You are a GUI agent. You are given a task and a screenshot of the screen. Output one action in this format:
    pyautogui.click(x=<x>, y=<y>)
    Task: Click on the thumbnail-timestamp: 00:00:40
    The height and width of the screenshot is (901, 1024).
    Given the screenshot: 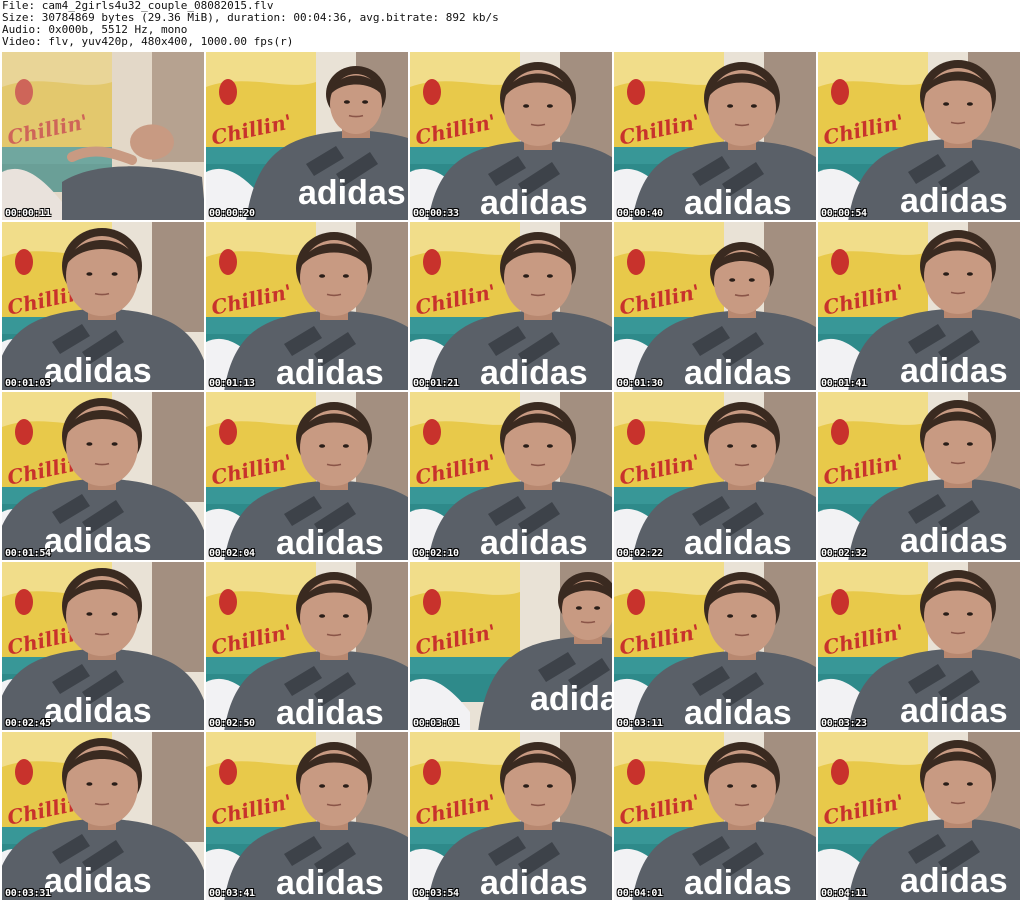 What is the action you would take?
    pyautogui.click(x=640, y=213)
    